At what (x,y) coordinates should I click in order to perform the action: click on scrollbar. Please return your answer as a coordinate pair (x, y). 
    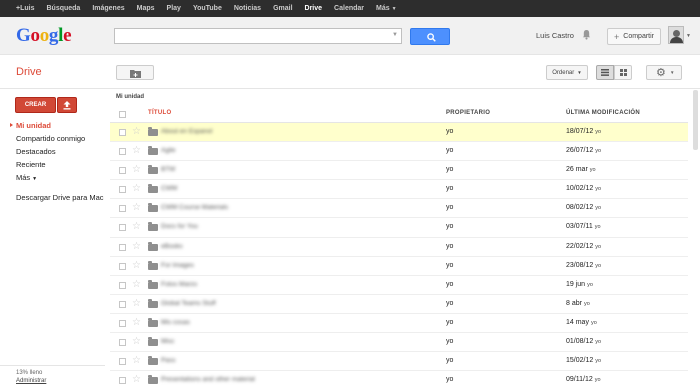
    Looking at the image, I should click on (695, 120).